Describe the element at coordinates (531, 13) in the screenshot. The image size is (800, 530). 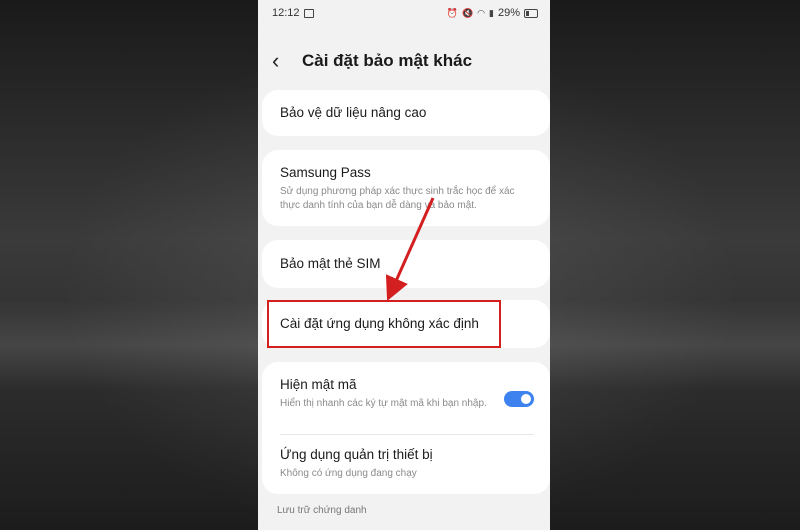
I see `battery-icon` at that location.